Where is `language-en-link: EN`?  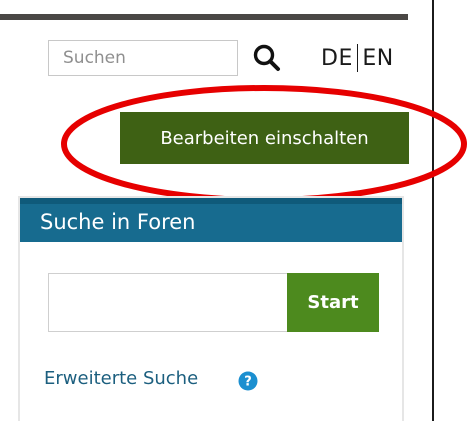
language-en-link: EN is located at coordinates (377, 58).